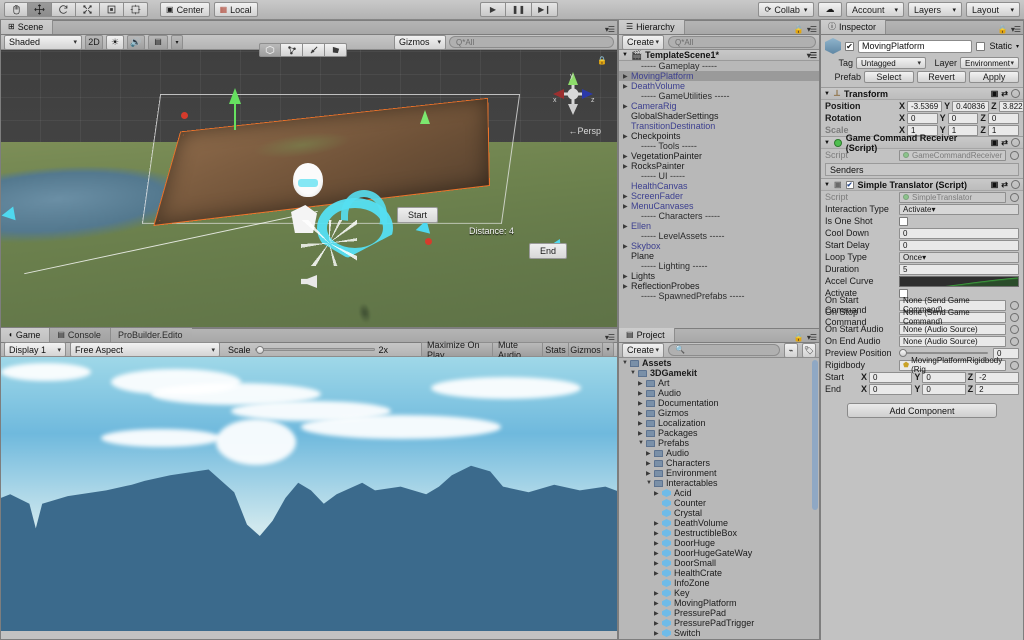  I want to click on transform-scale-z-input: 1, so click(1003, 130).